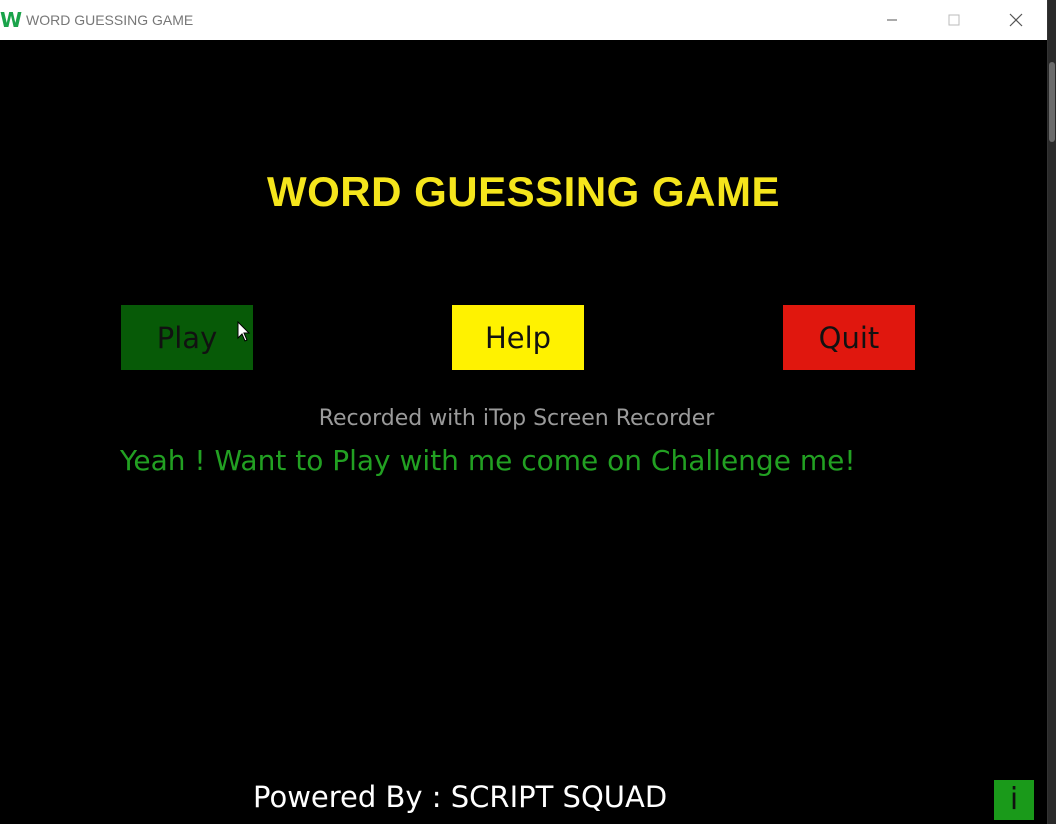 This screenshot has height=824, width=1056. What do you see at coordinates (1052, 412) in the screenshot?
I see `scrollbar` at bounding box center [1052, 412].